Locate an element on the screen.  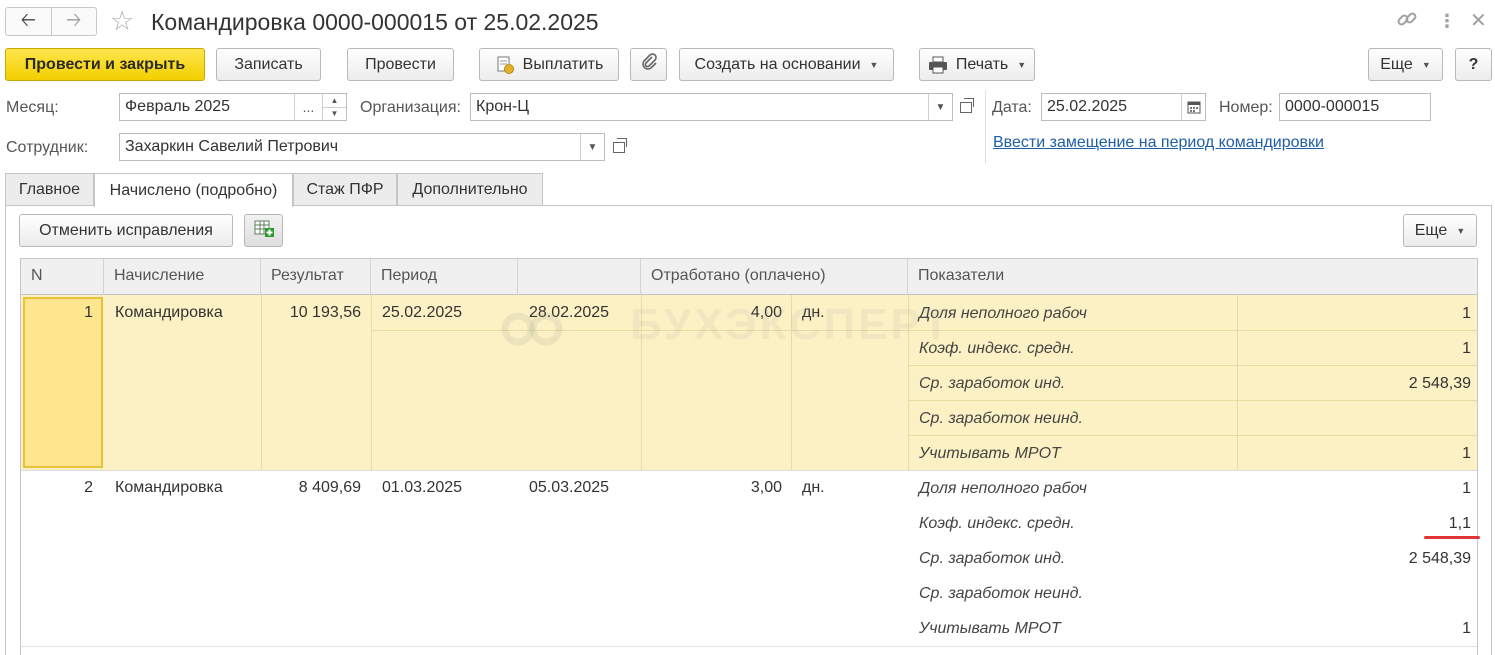
more-vertical-icon: ⋮ is located at coordinates (1447, 21).